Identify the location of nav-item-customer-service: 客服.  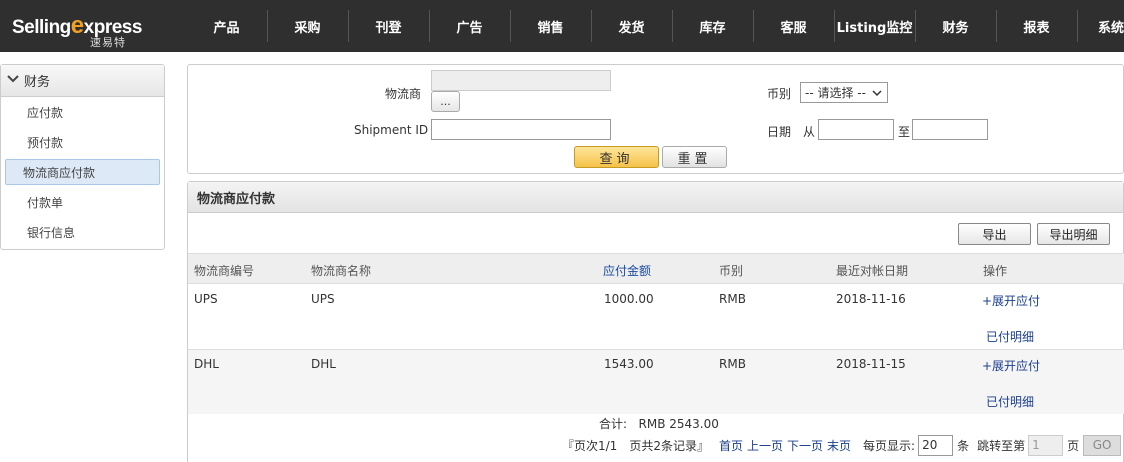
(793, 26).